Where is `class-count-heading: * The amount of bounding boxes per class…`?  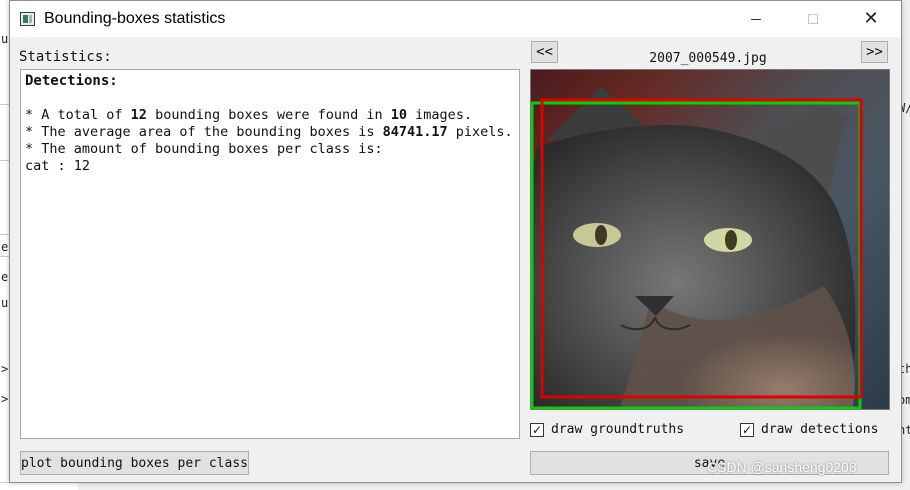
class-count-heading: * The amount of bounding boxes per class… is located at coordinates (204, 149).